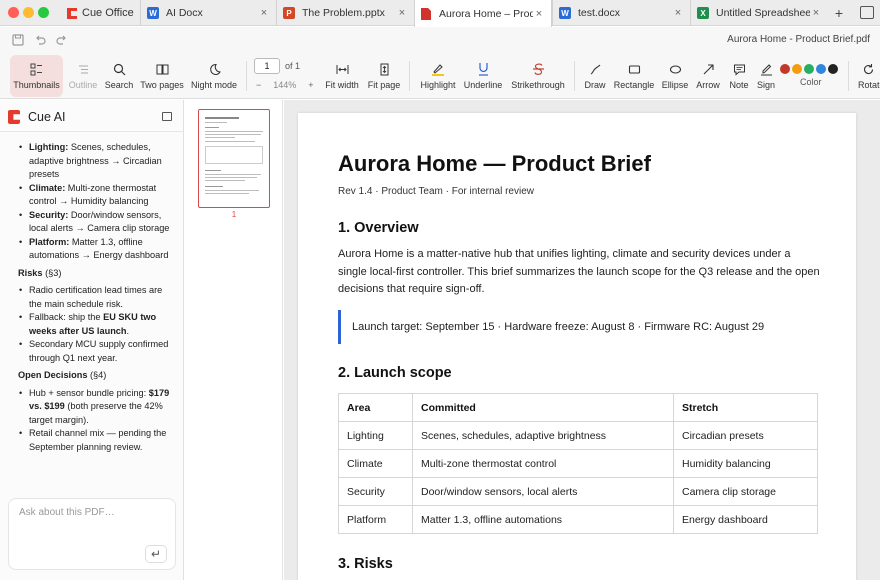  Describe the element at coordinates (66, 317) in the screenshot. I see `item-text: Fallback: ship the` at that location.